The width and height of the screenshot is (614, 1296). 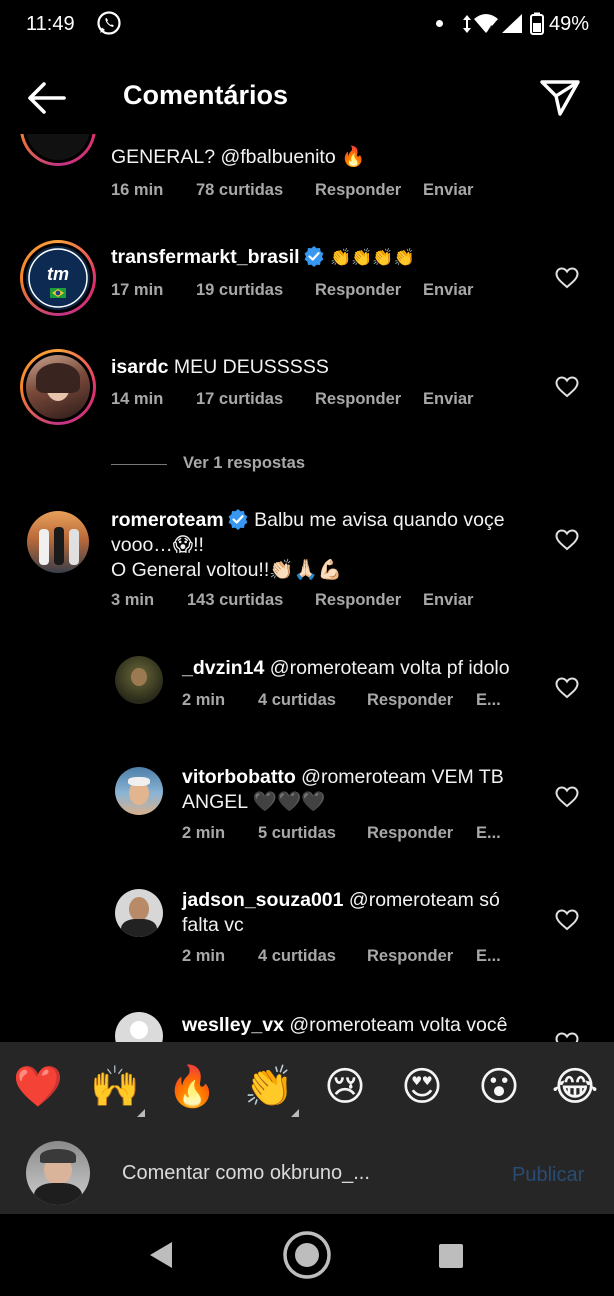 I want to click on wifi-badge: 4, so click(x=490, y=29).